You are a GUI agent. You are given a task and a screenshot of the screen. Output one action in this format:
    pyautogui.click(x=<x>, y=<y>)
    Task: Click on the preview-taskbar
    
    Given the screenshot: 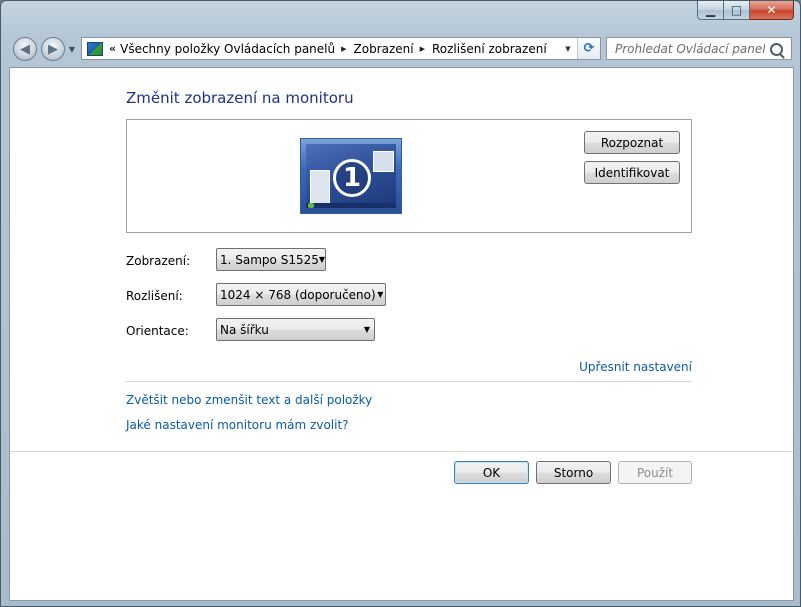 What is the action you would take?
    pyautogui.click(x=351, y=205)
    